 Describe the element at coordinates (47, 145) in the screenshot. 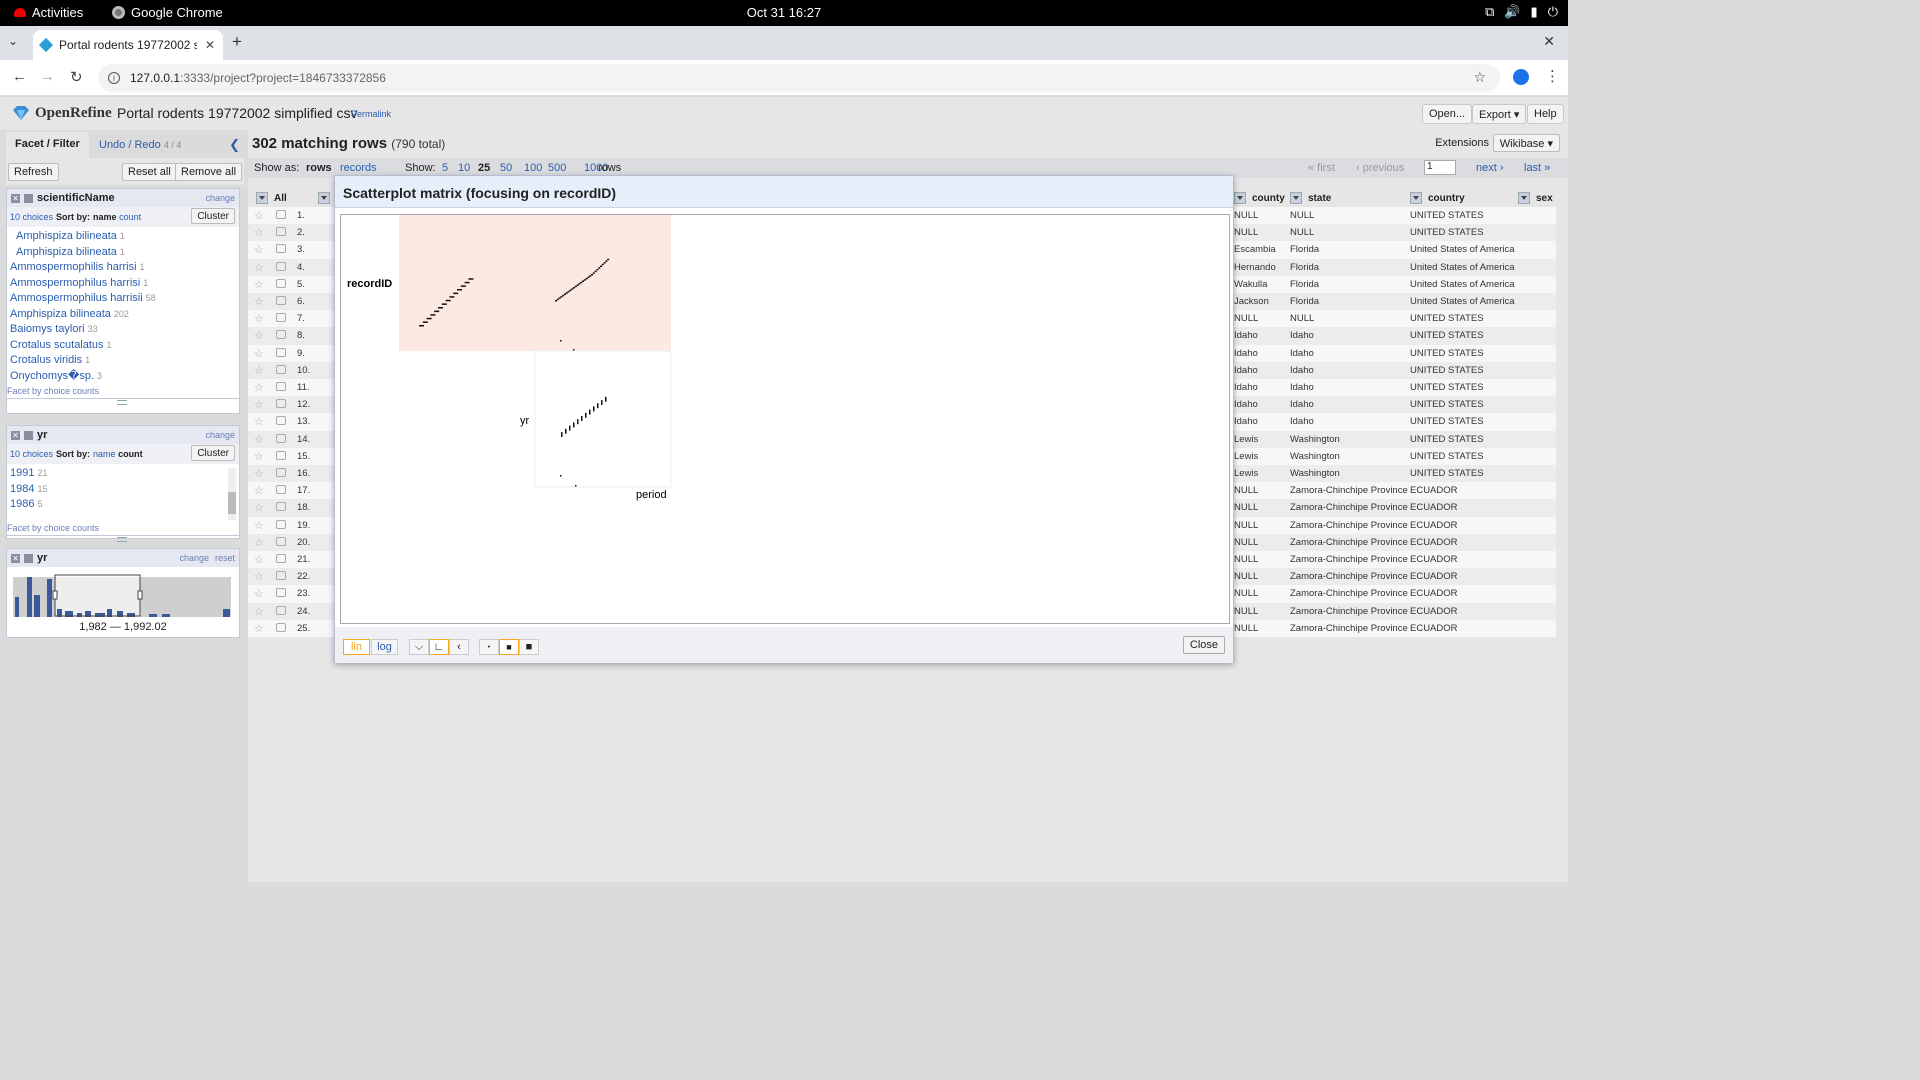

I see `tab-facet-filter: Facet / Filter` at that location.